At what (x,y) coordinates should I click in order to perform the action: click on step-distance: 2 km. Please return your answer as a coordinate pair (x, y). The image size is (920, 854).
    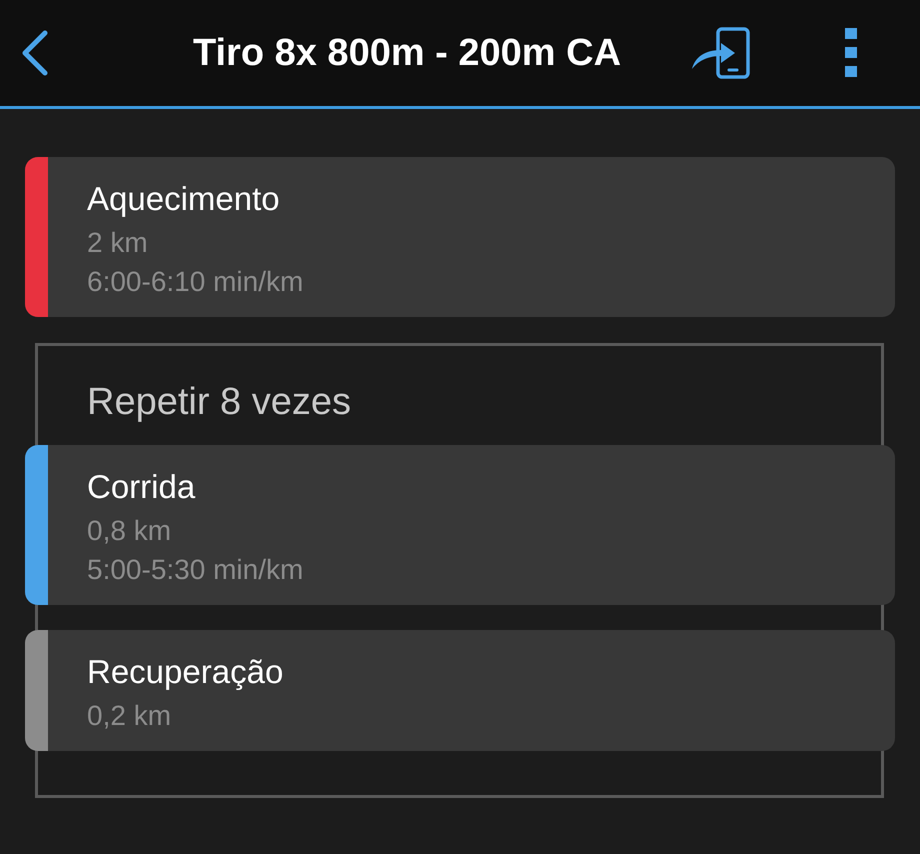
    Looking at the image, I should click on (118, 243).